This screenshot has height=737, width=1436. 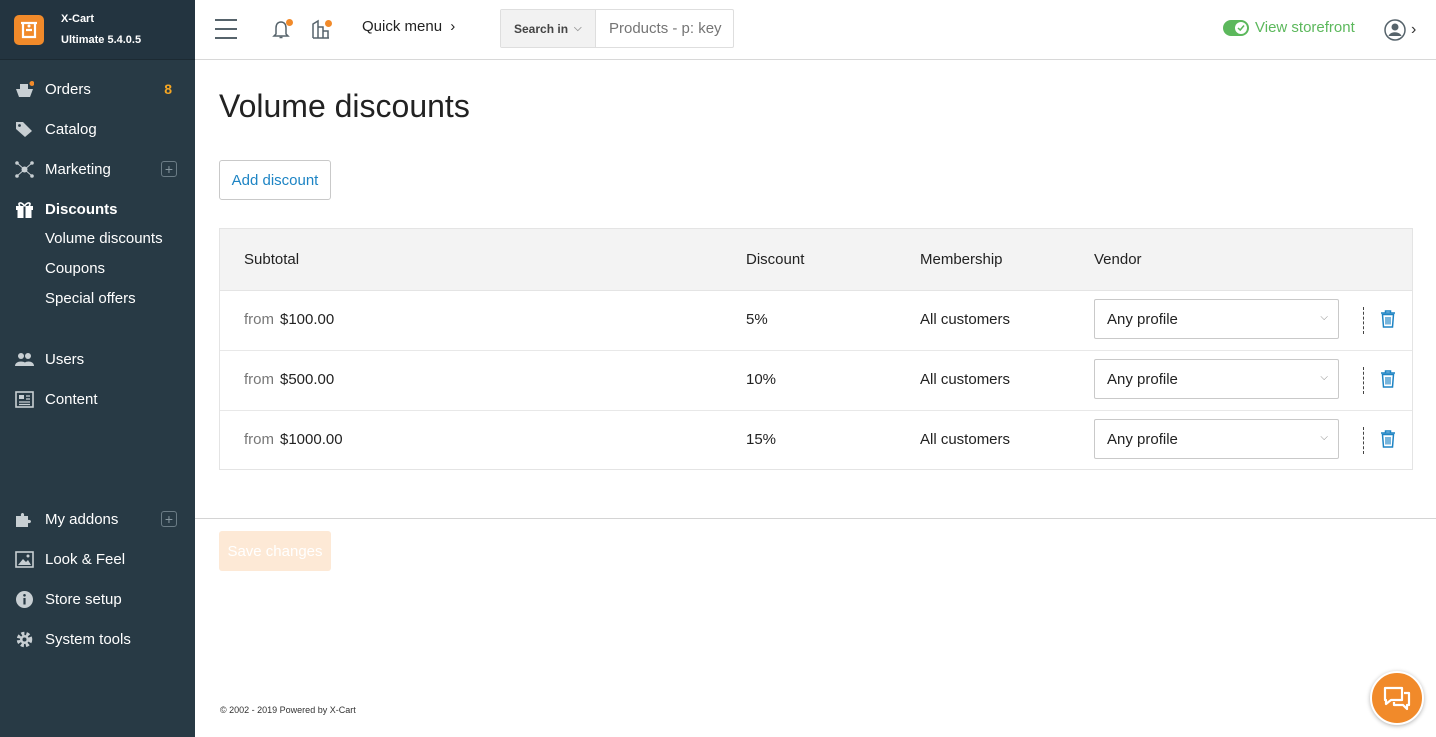 I want to click on sidebar-item-users: Users, so click(x=97, y=359).